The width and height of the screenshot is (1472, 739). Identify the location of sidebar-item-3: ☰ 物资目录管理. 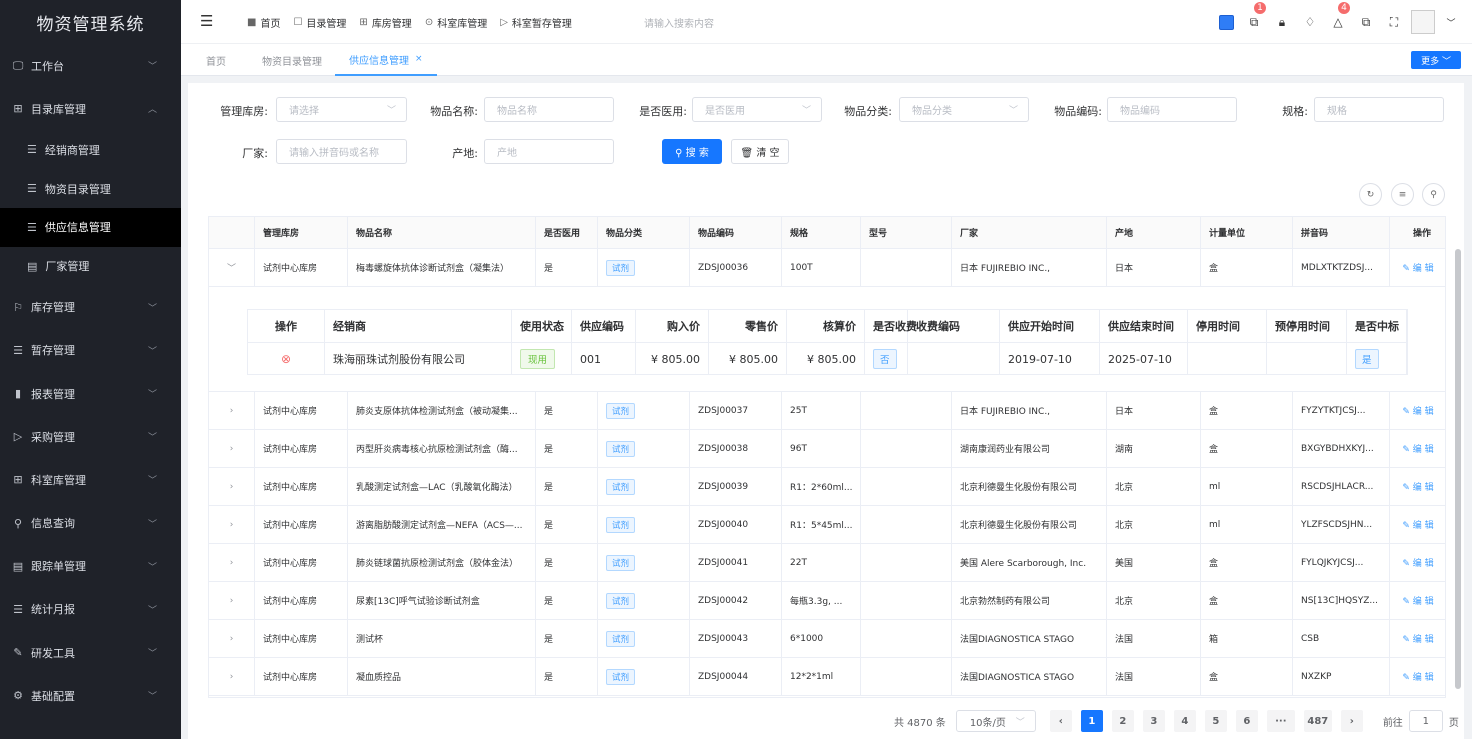
(90, 188).